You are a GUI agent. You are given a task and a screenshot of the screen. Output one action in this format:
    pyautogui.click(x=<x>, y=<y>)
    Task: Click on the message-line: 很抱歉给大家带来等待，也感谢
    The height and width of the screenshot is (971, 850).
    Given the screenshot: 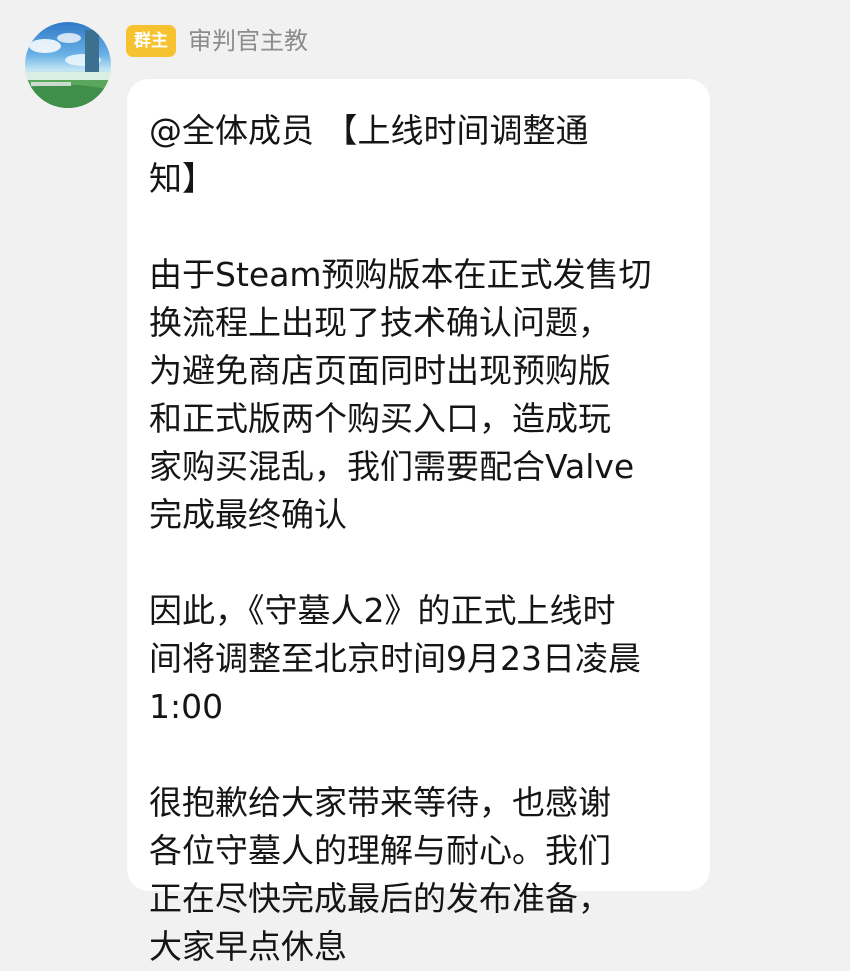 What is the action you would take?
    pyautogui.click(x=380, y=802)
    